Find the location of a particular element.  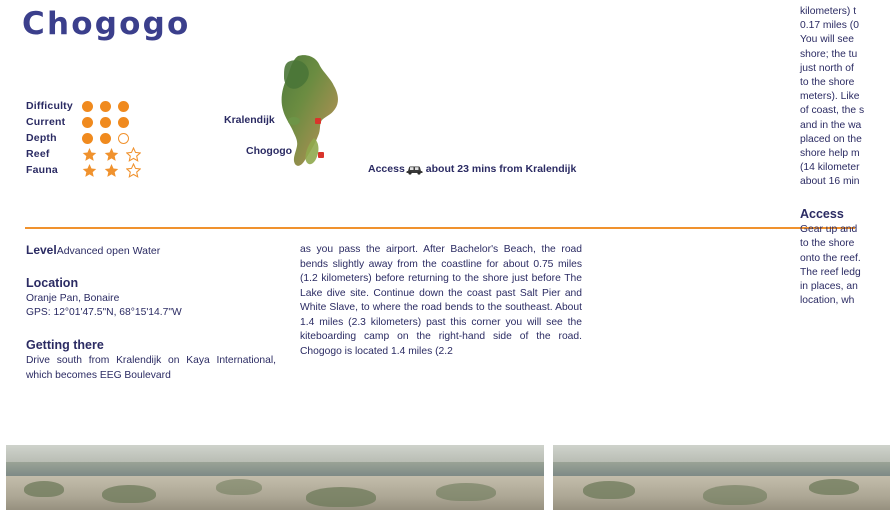

rating-label: Fauna is located at coordinates (42, 170).